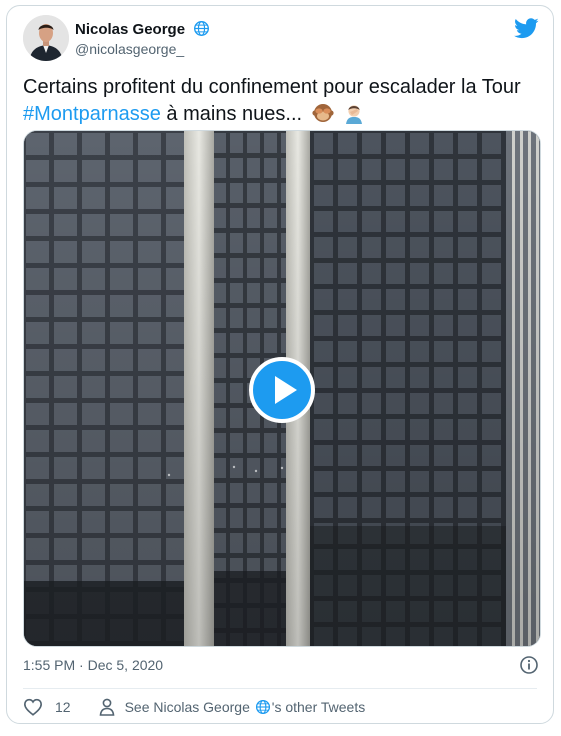 This screenshot has width=561, height=736. I want to click on play-icon, so click(282, 390).